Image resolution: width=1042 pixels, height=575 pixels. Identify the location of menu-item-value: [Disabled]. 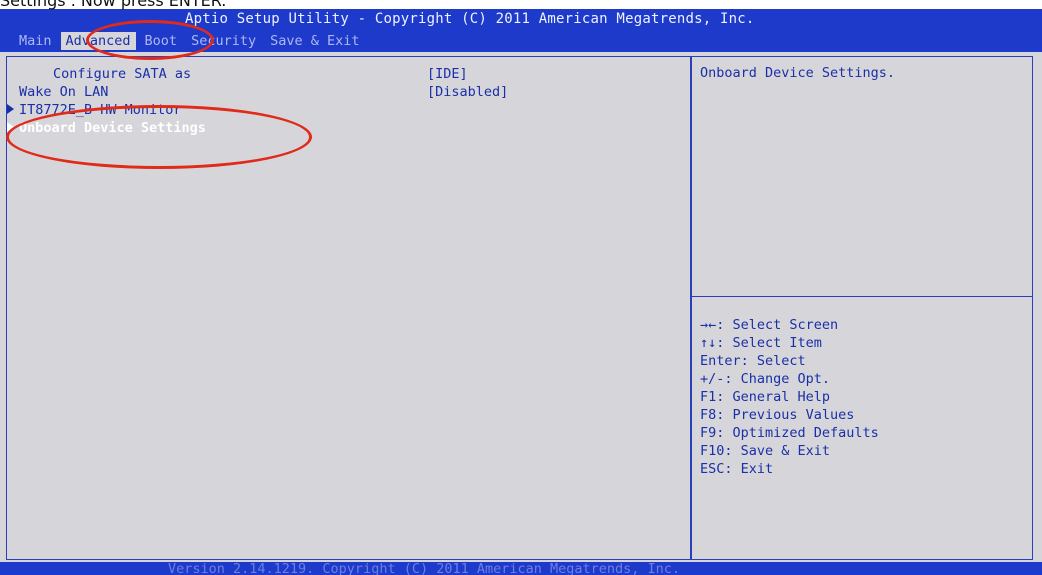
(467, 92).